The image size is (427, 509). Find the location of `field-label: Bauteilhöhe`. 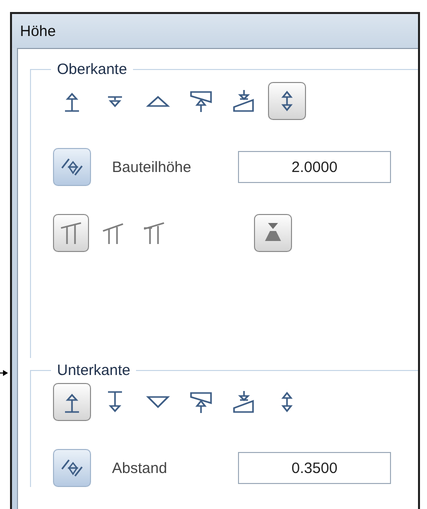

field-label: Bauteilhöhe is located at coordinates (152, 167).